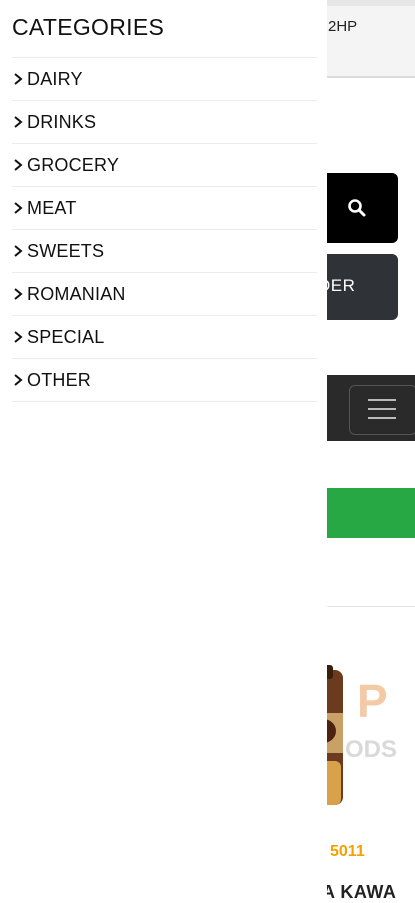 Image resolution: width=415 pixels, height=903 pixels. What do you see at coordinates (164, 79) in the screenshot?
I see `category-item-dairy: DAIRY` at bounding box center [164, 79].